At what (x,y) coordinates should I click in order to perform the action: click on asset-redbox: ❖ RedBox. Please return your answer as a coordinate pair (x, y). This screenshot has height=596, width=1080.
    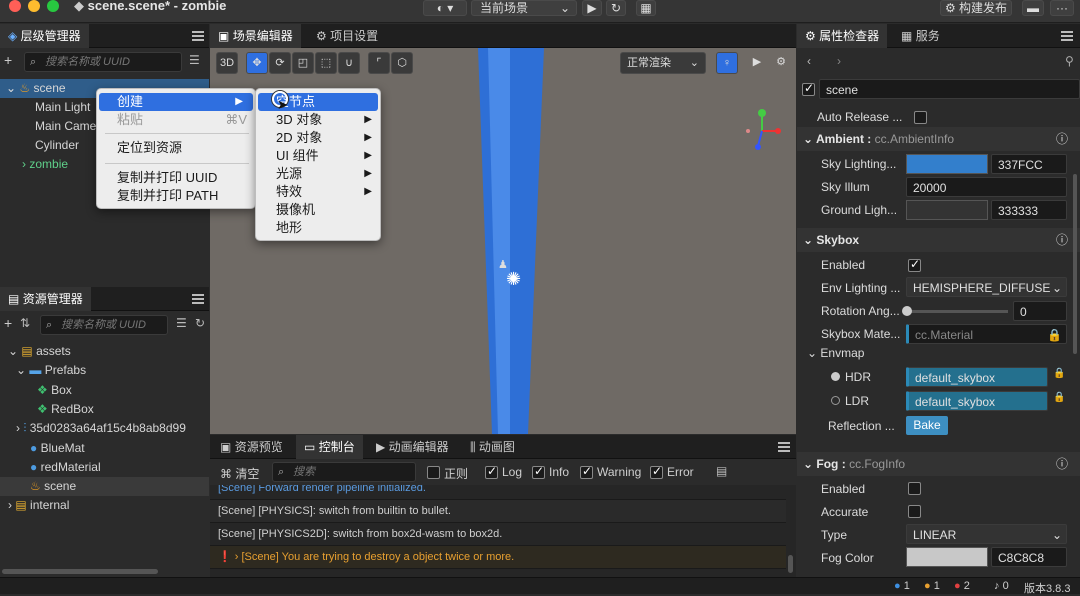
    Looking at the image, I should click on (65, 409).